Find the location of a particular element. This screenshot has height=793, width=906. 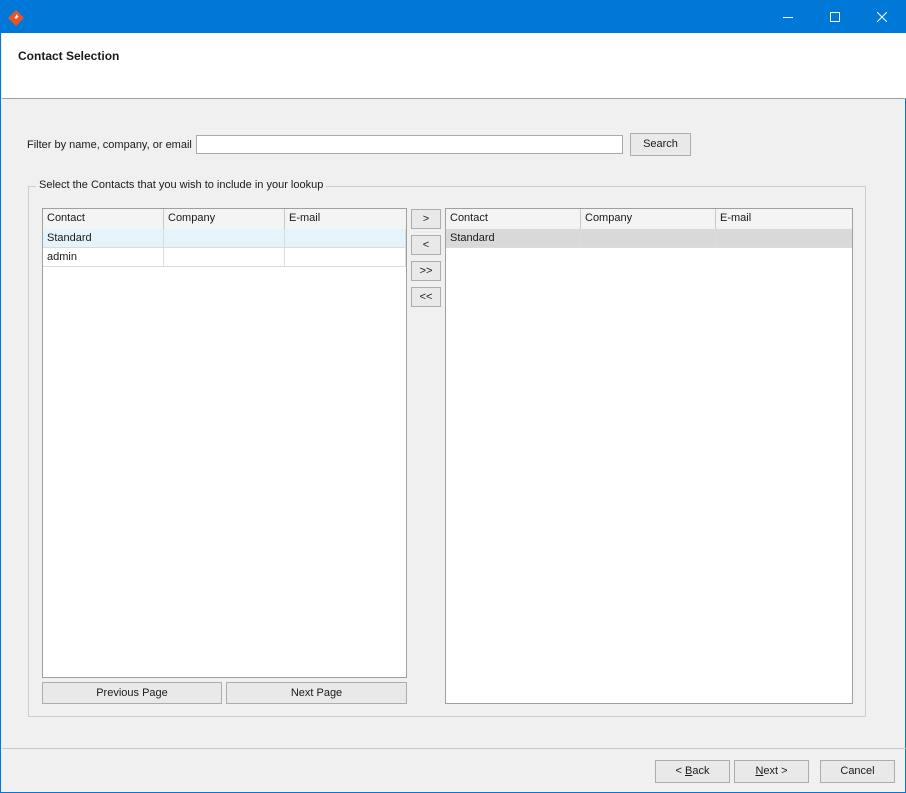

maximize-icon is located at coordinates (835, 17).